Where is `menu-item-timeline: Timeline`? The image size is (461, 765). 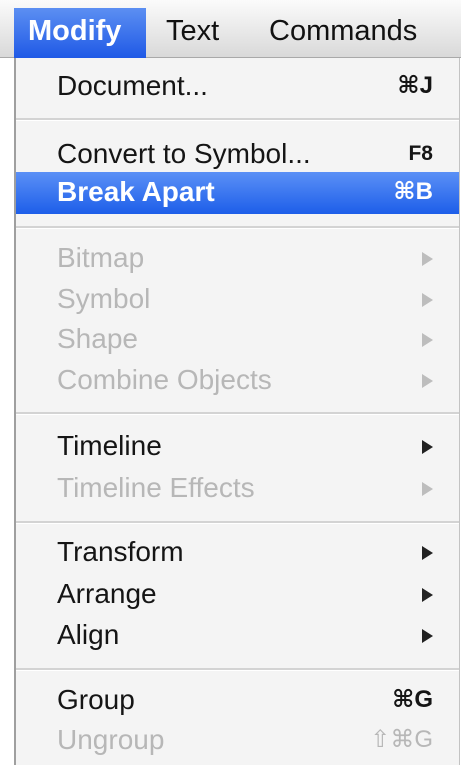
menu-item-timeline: Timeline is located at coordinates (237, 447).